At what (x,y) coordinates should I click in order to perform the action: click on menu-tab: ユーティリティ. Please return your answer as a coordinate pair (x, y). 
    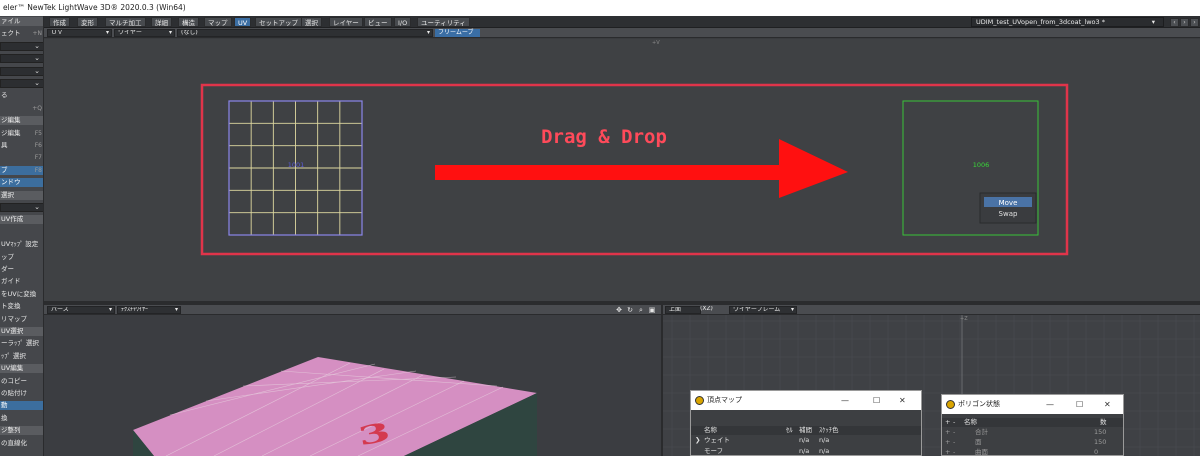
    Looking at the image, I should click on (443, 22).